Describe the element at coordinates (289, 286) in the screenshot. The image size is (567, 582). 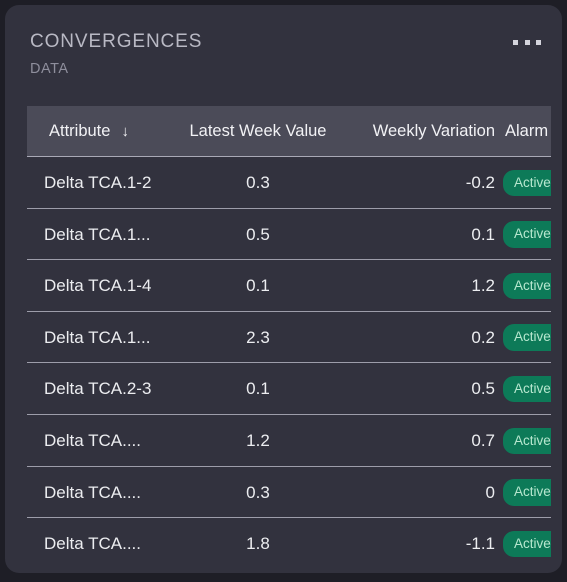
I see `table-row: Delta TCA.1-4 0.1 1.2 Active` at that location.